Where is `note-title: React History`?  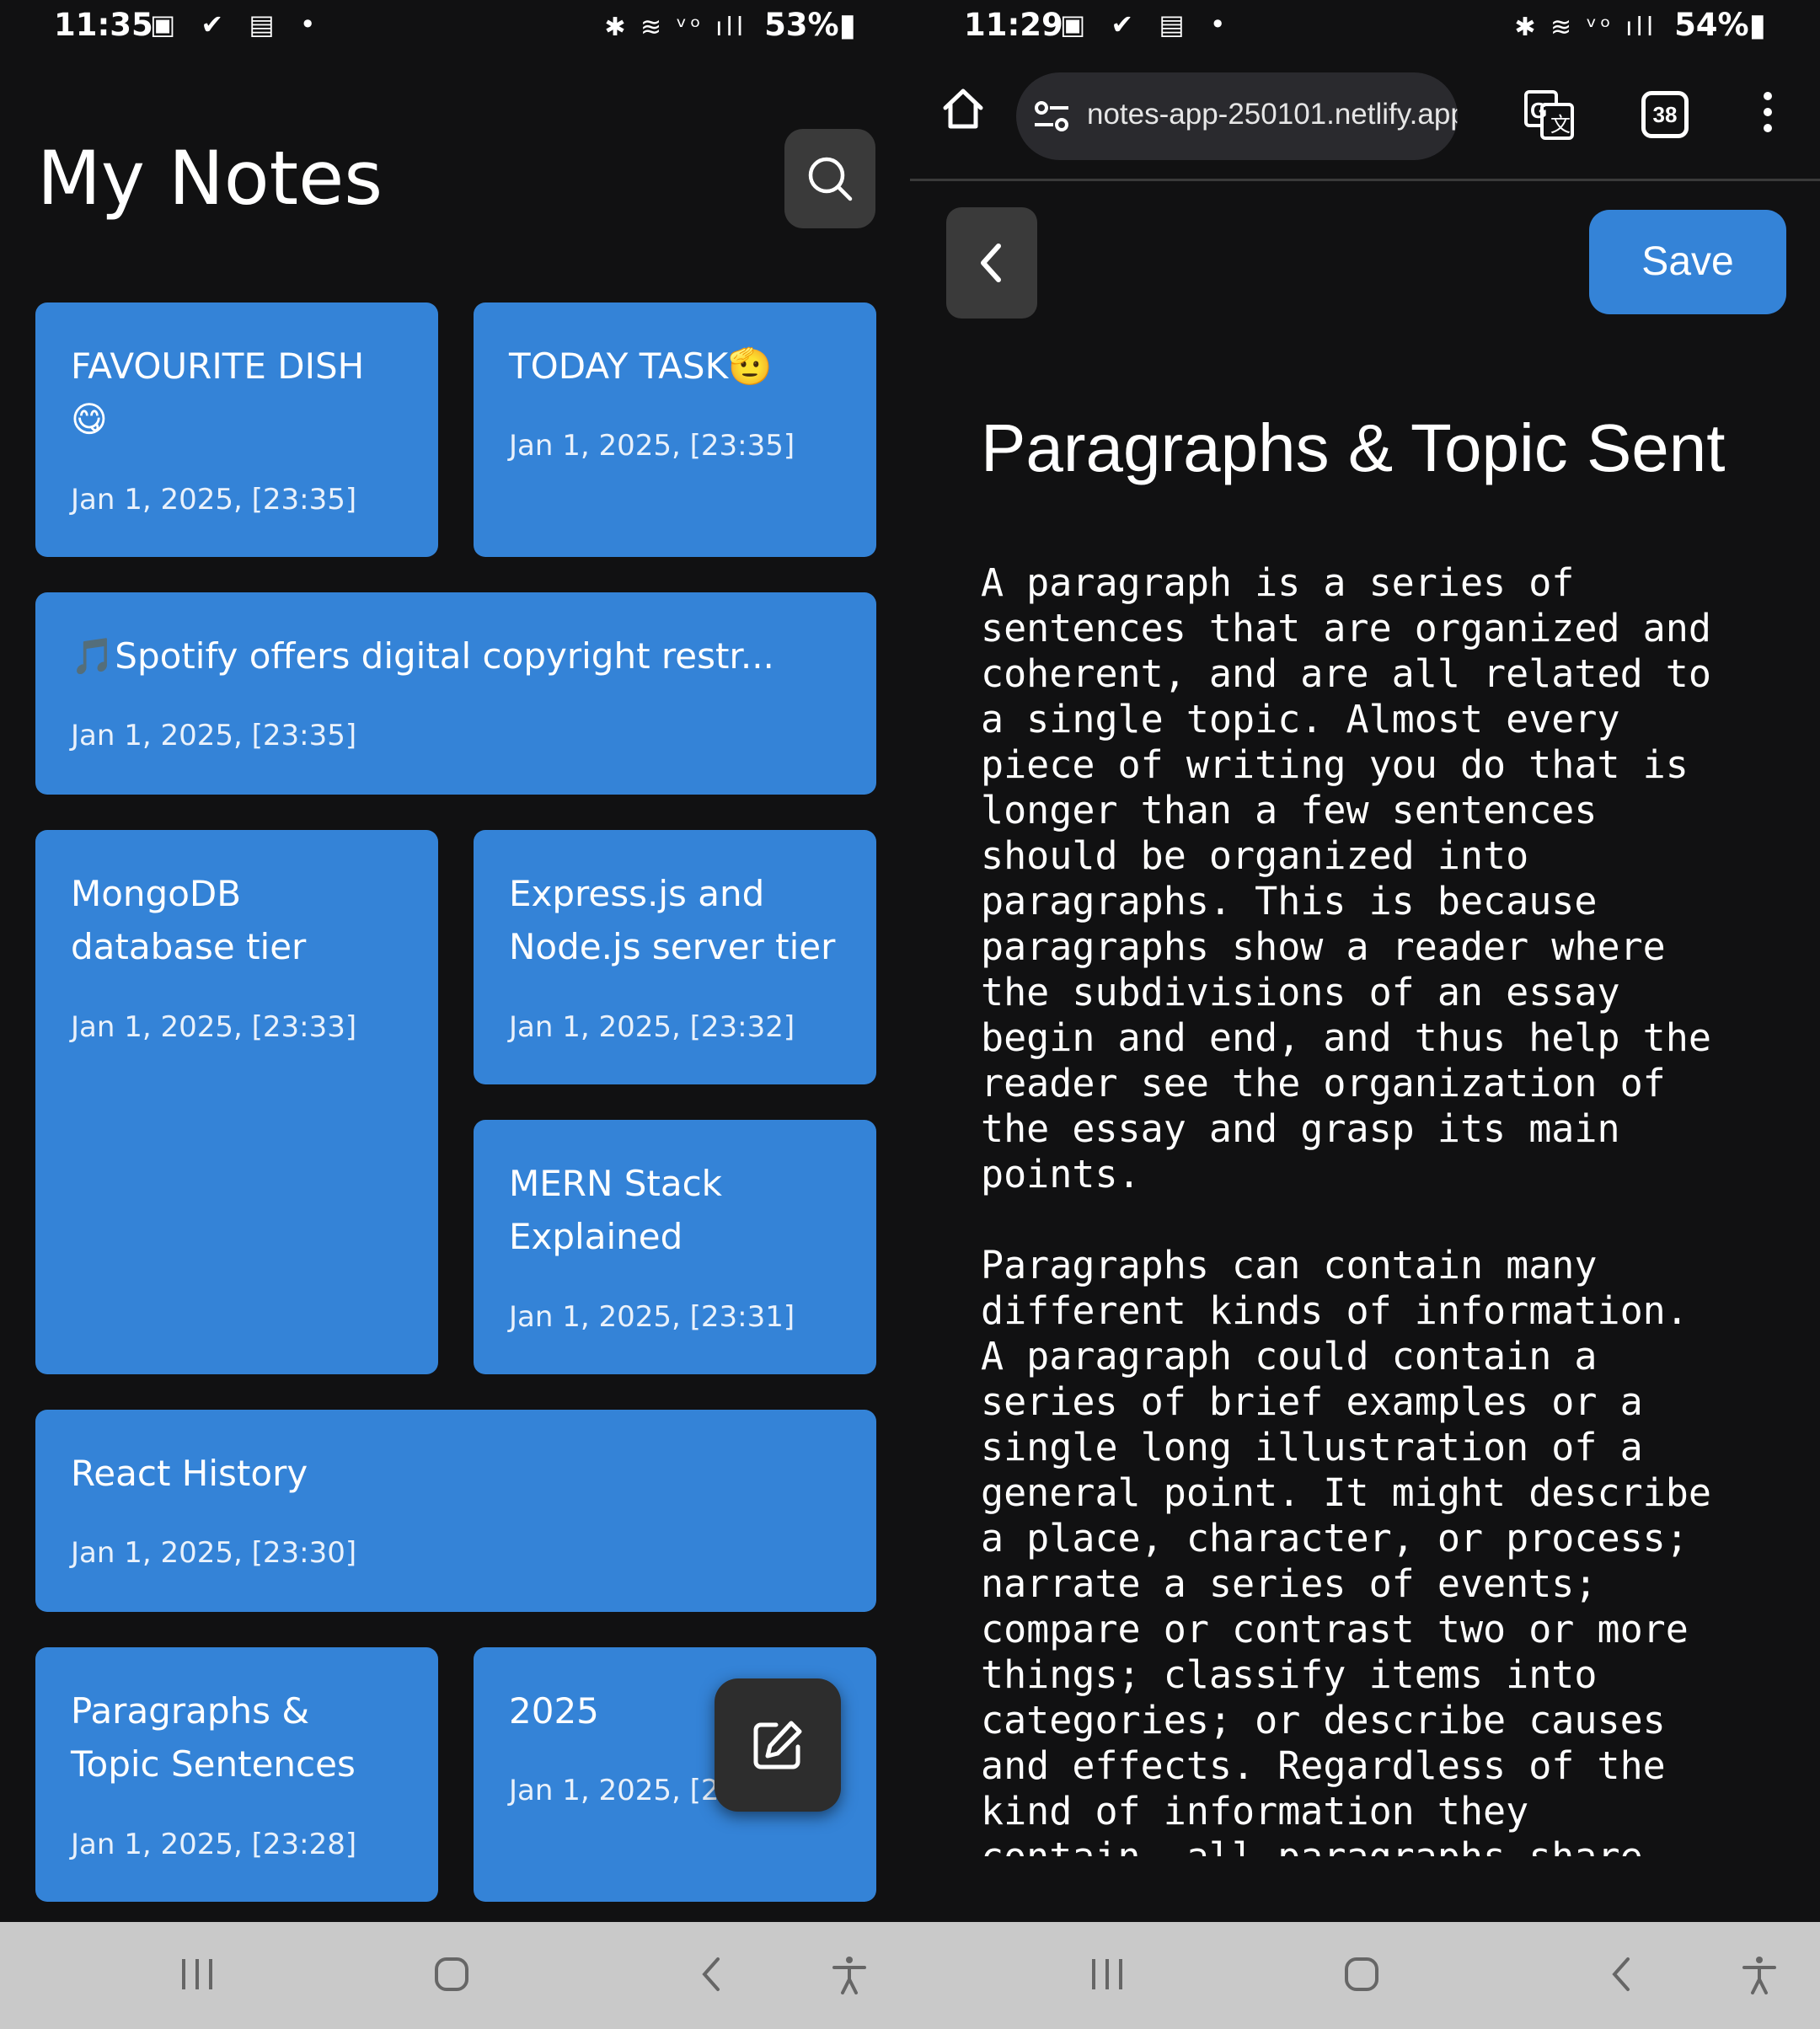 note-title: React History is located at coordinates (189, 1474).